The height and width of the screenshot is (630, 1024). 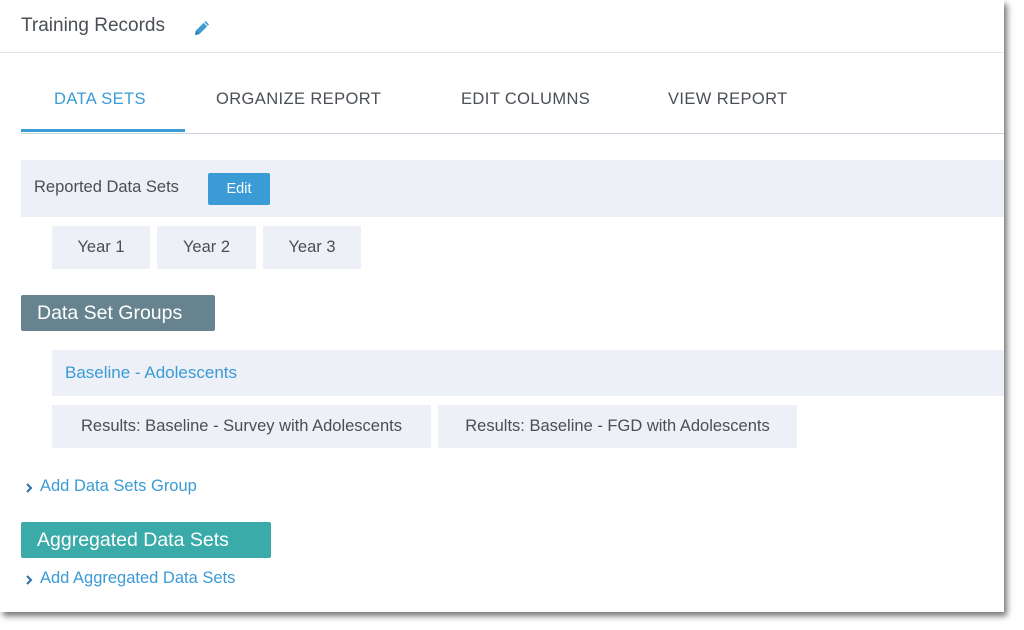 I want to click on add-aggregated-data-sets-label: Add Aggregated Data Sets, so click(x=138, y=578).